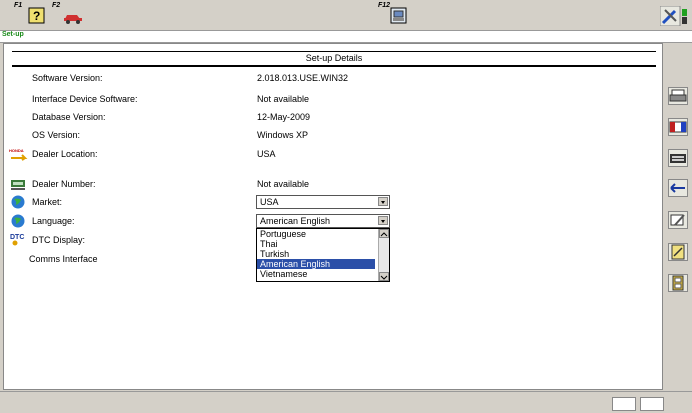 Image resolution: width=692 pixels, height=413 pixels. I want to click on dealer-location-icon-text: HONDA, so click(16, 150).